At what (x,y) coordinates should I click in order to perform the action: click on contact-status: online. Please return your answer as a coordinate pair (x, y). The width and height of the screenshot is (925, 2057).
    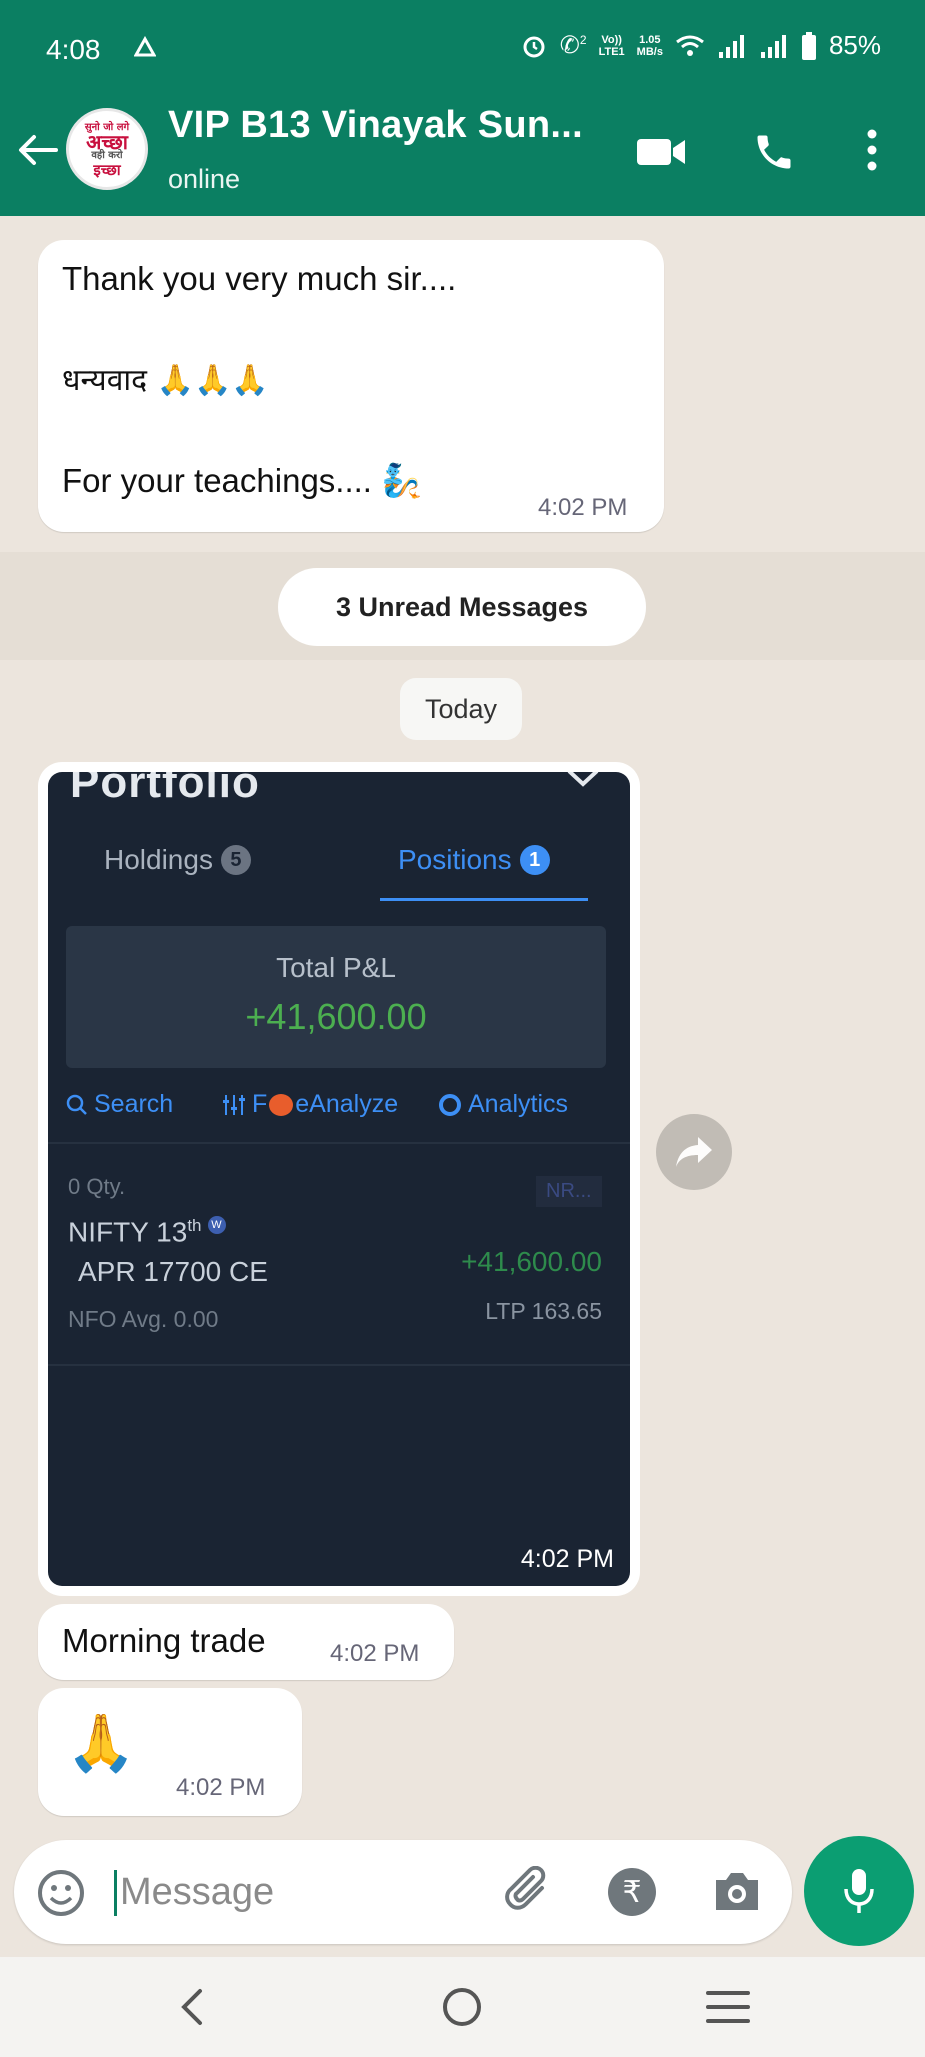
    Looking at the image, I should click on (204, 179).